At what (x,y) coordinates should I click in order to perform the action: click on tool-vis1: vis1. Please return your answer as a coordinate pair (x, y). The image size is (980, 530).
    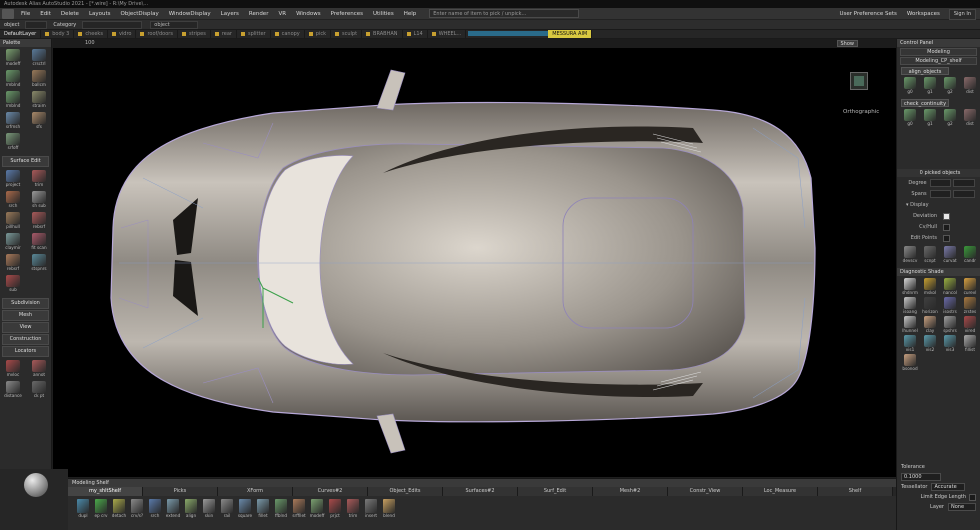
    Looking at the image, I should click on (910, 344).